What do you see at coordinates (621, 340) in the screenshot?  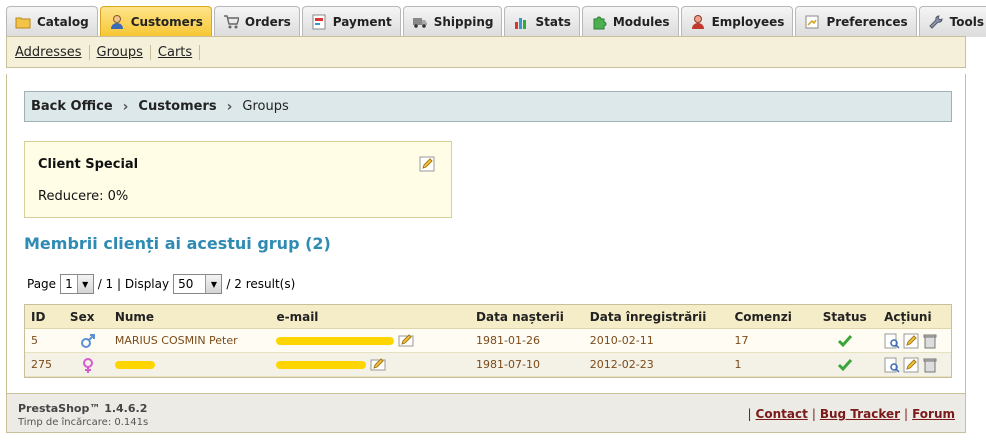 I see `cell-registration: 2010-02-11` at bounding box center [621, 340].